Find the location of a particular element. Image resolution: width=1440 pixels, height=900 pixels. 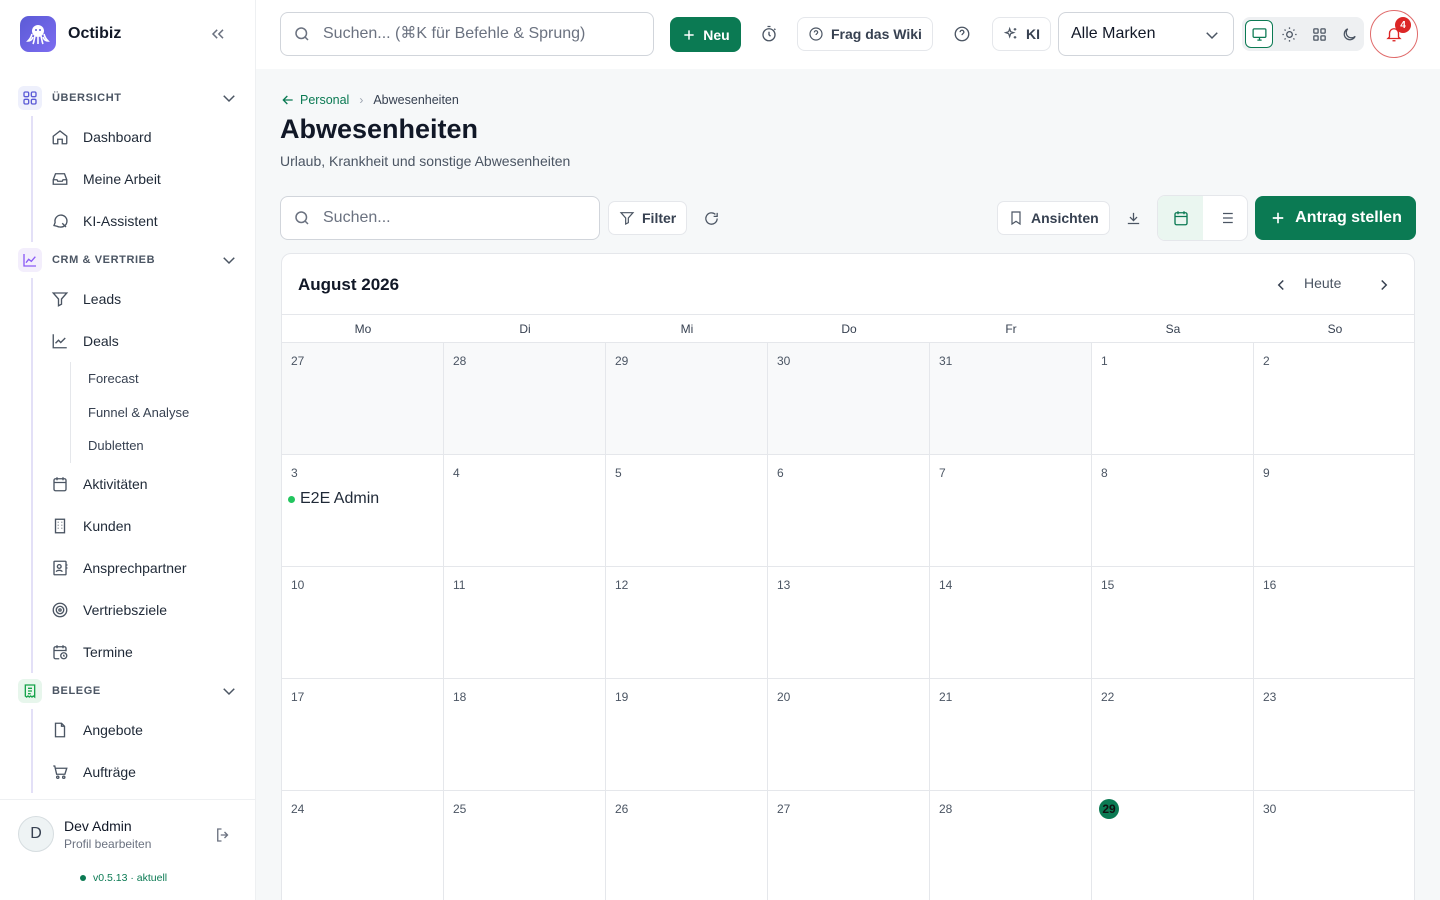

help-button is located at coordinates (962, 34).